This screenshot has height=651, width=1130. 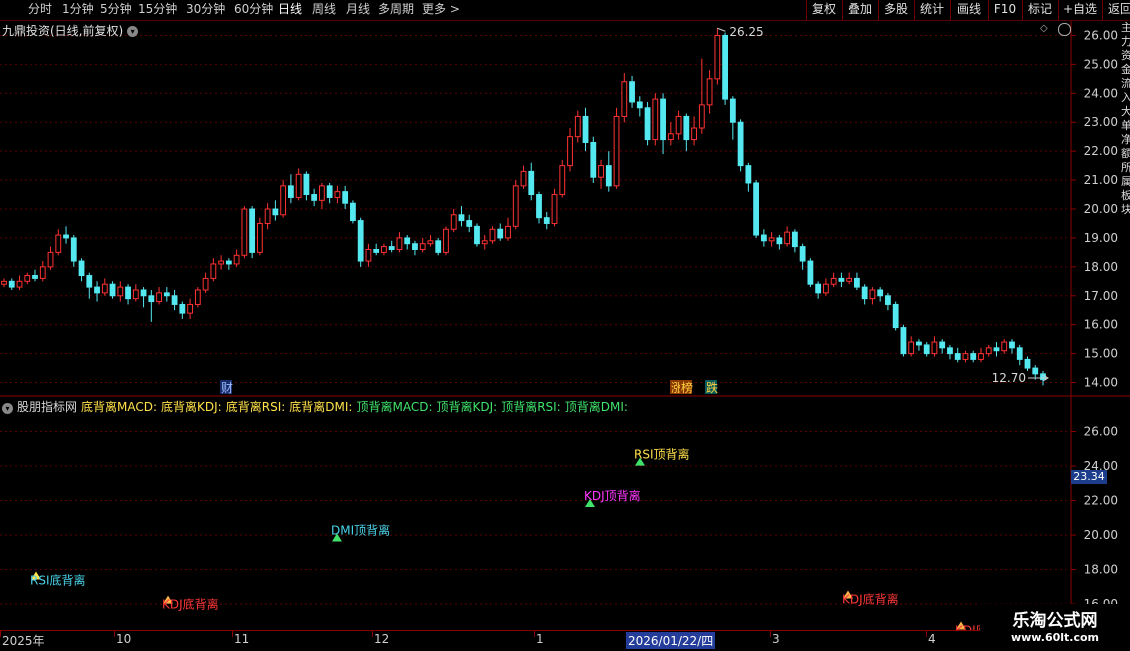 What do you see at coordinates (931, 10) in the screenshot?
I see `toolbar-button-3: 统计` at bounding box center [931, 10].